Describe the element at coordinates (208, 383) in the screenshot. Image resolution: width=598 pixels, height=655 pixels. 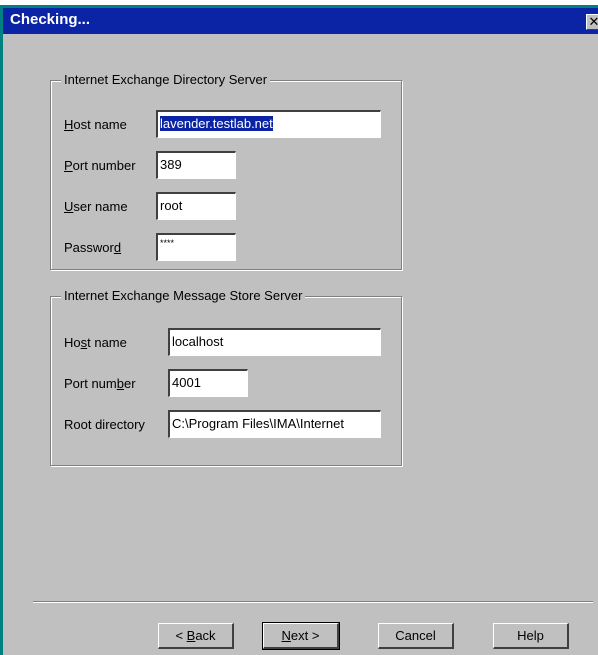
I see `store-port-field: 4001` at that location.